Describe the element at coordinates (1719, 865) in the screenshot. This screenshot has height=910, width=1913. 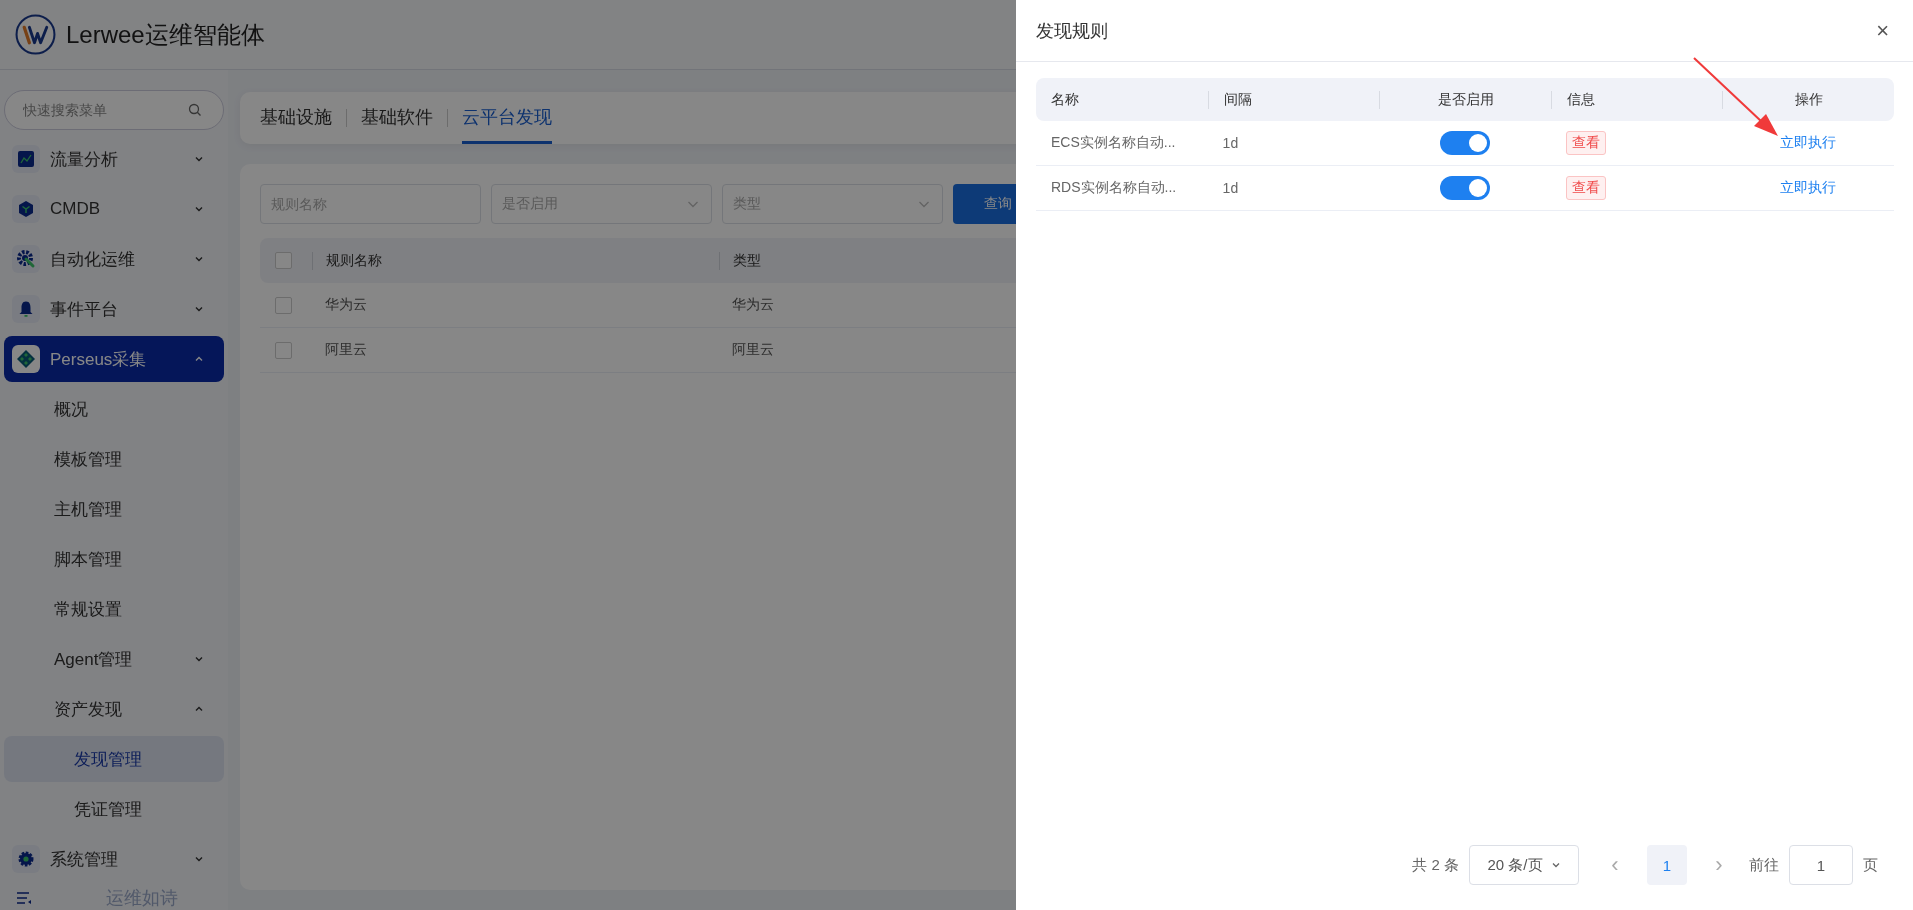
I see `next-page-button: ›` at that location.